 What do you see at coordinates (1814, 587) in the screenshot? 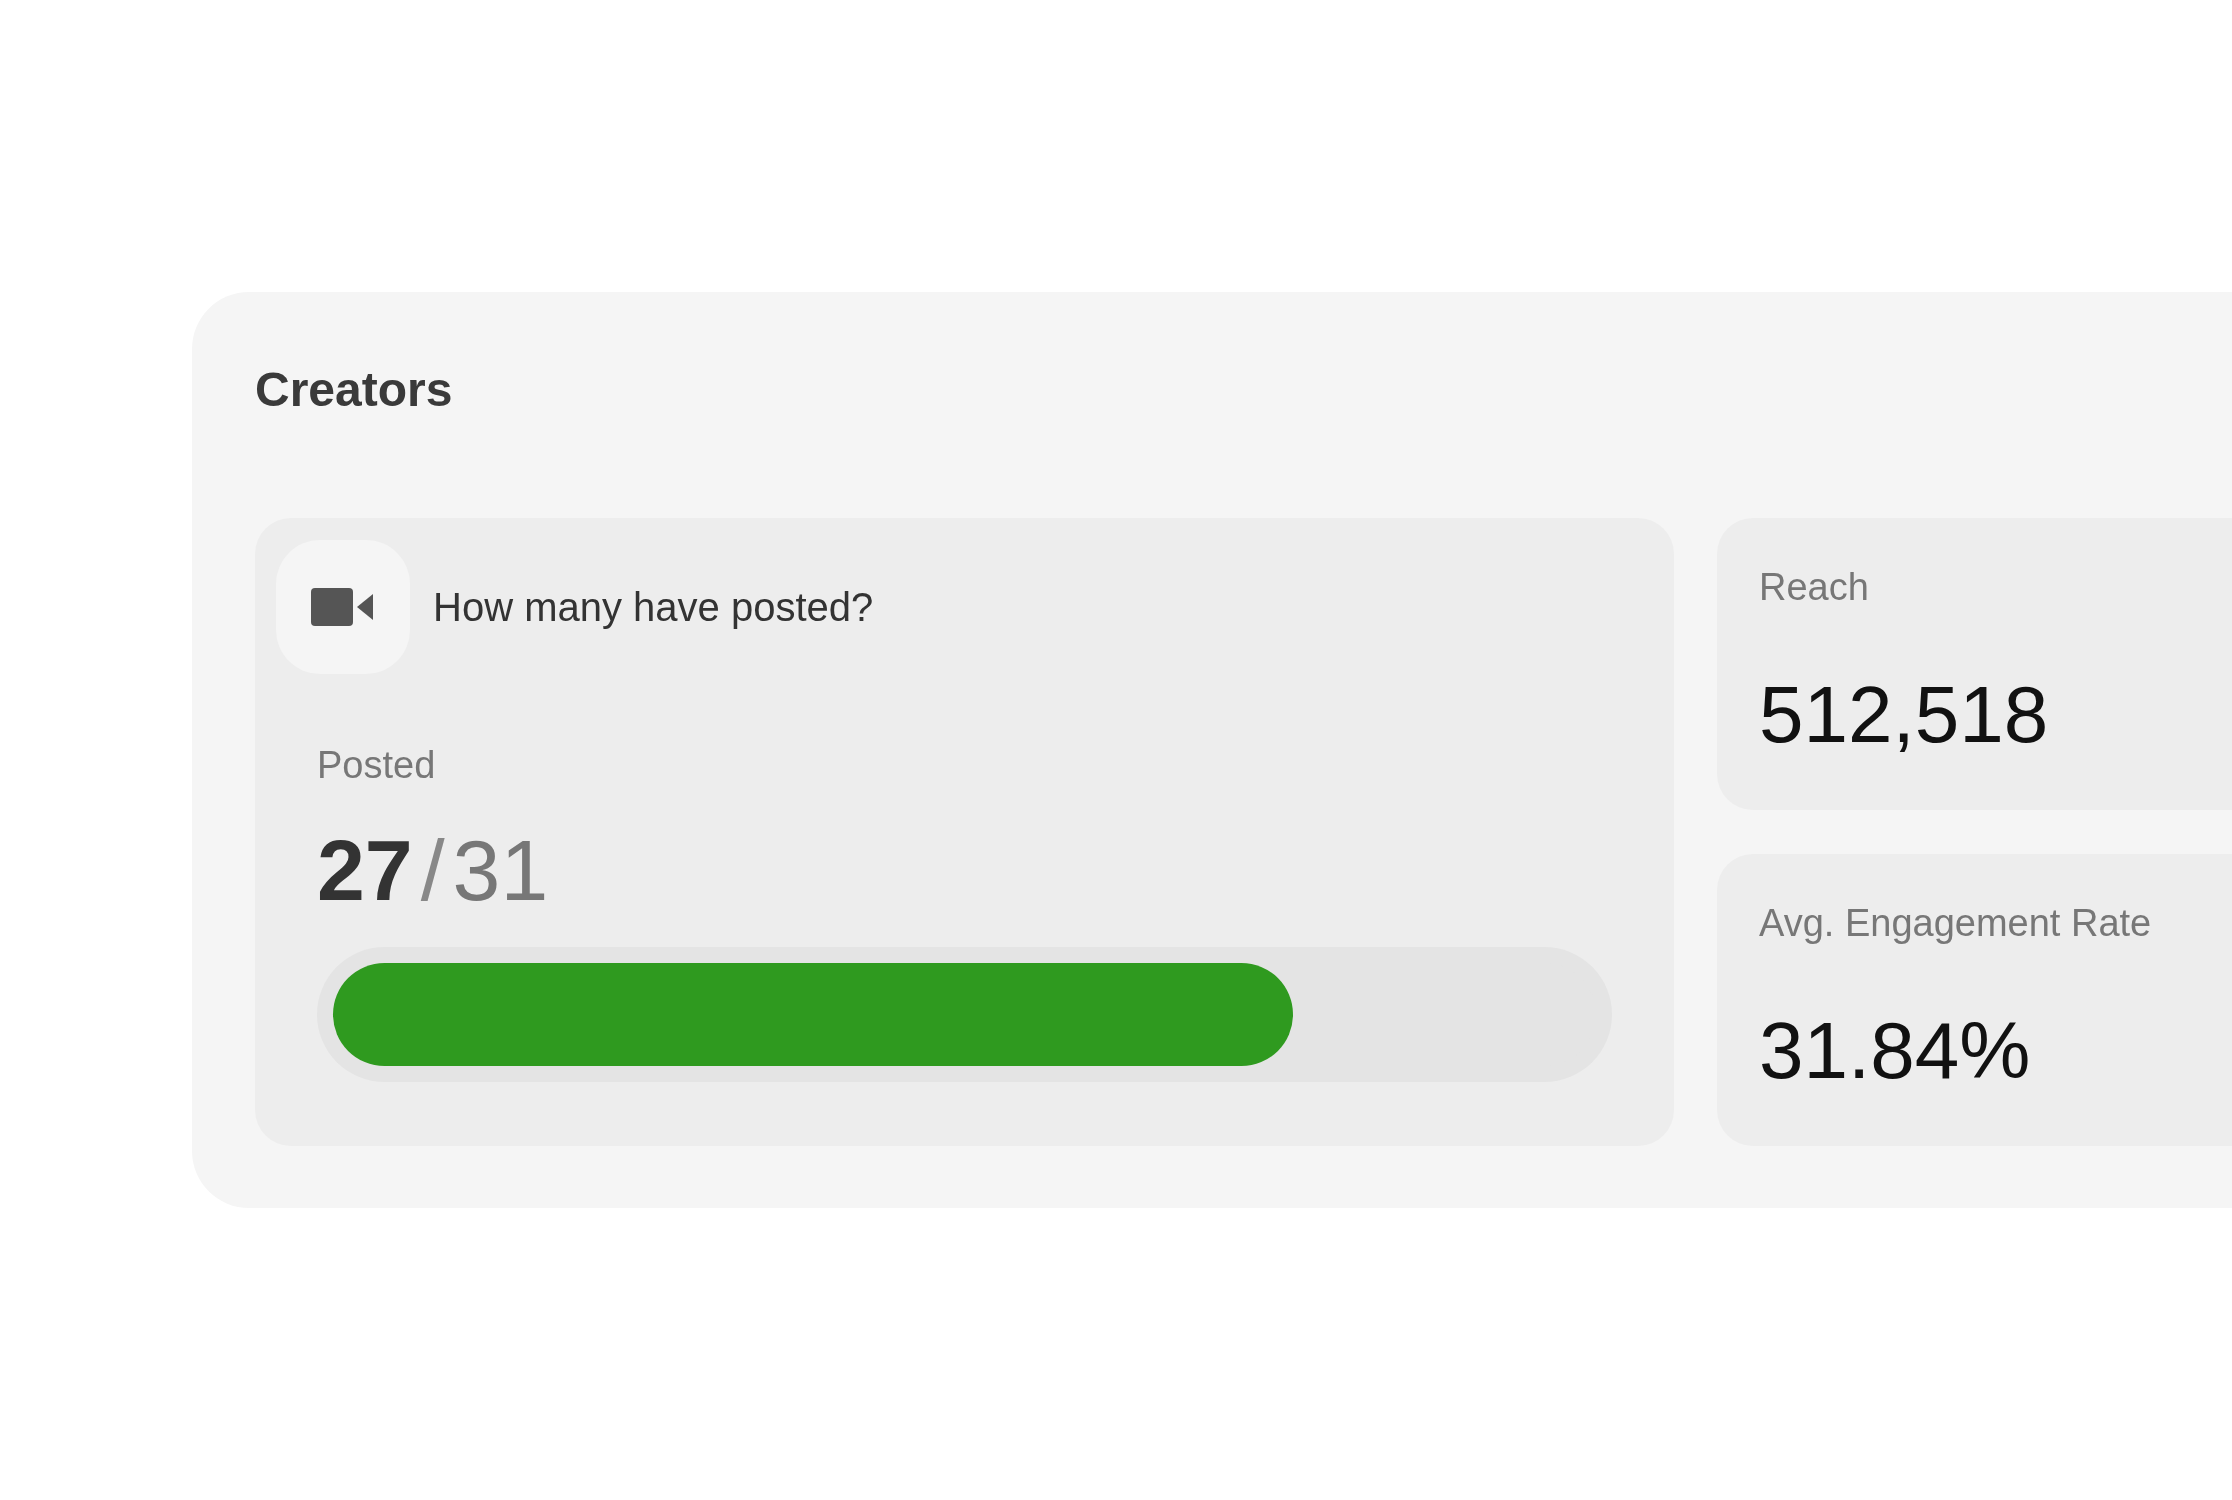
I see `metric-label: Reach` at bounding box center [1814, 587].